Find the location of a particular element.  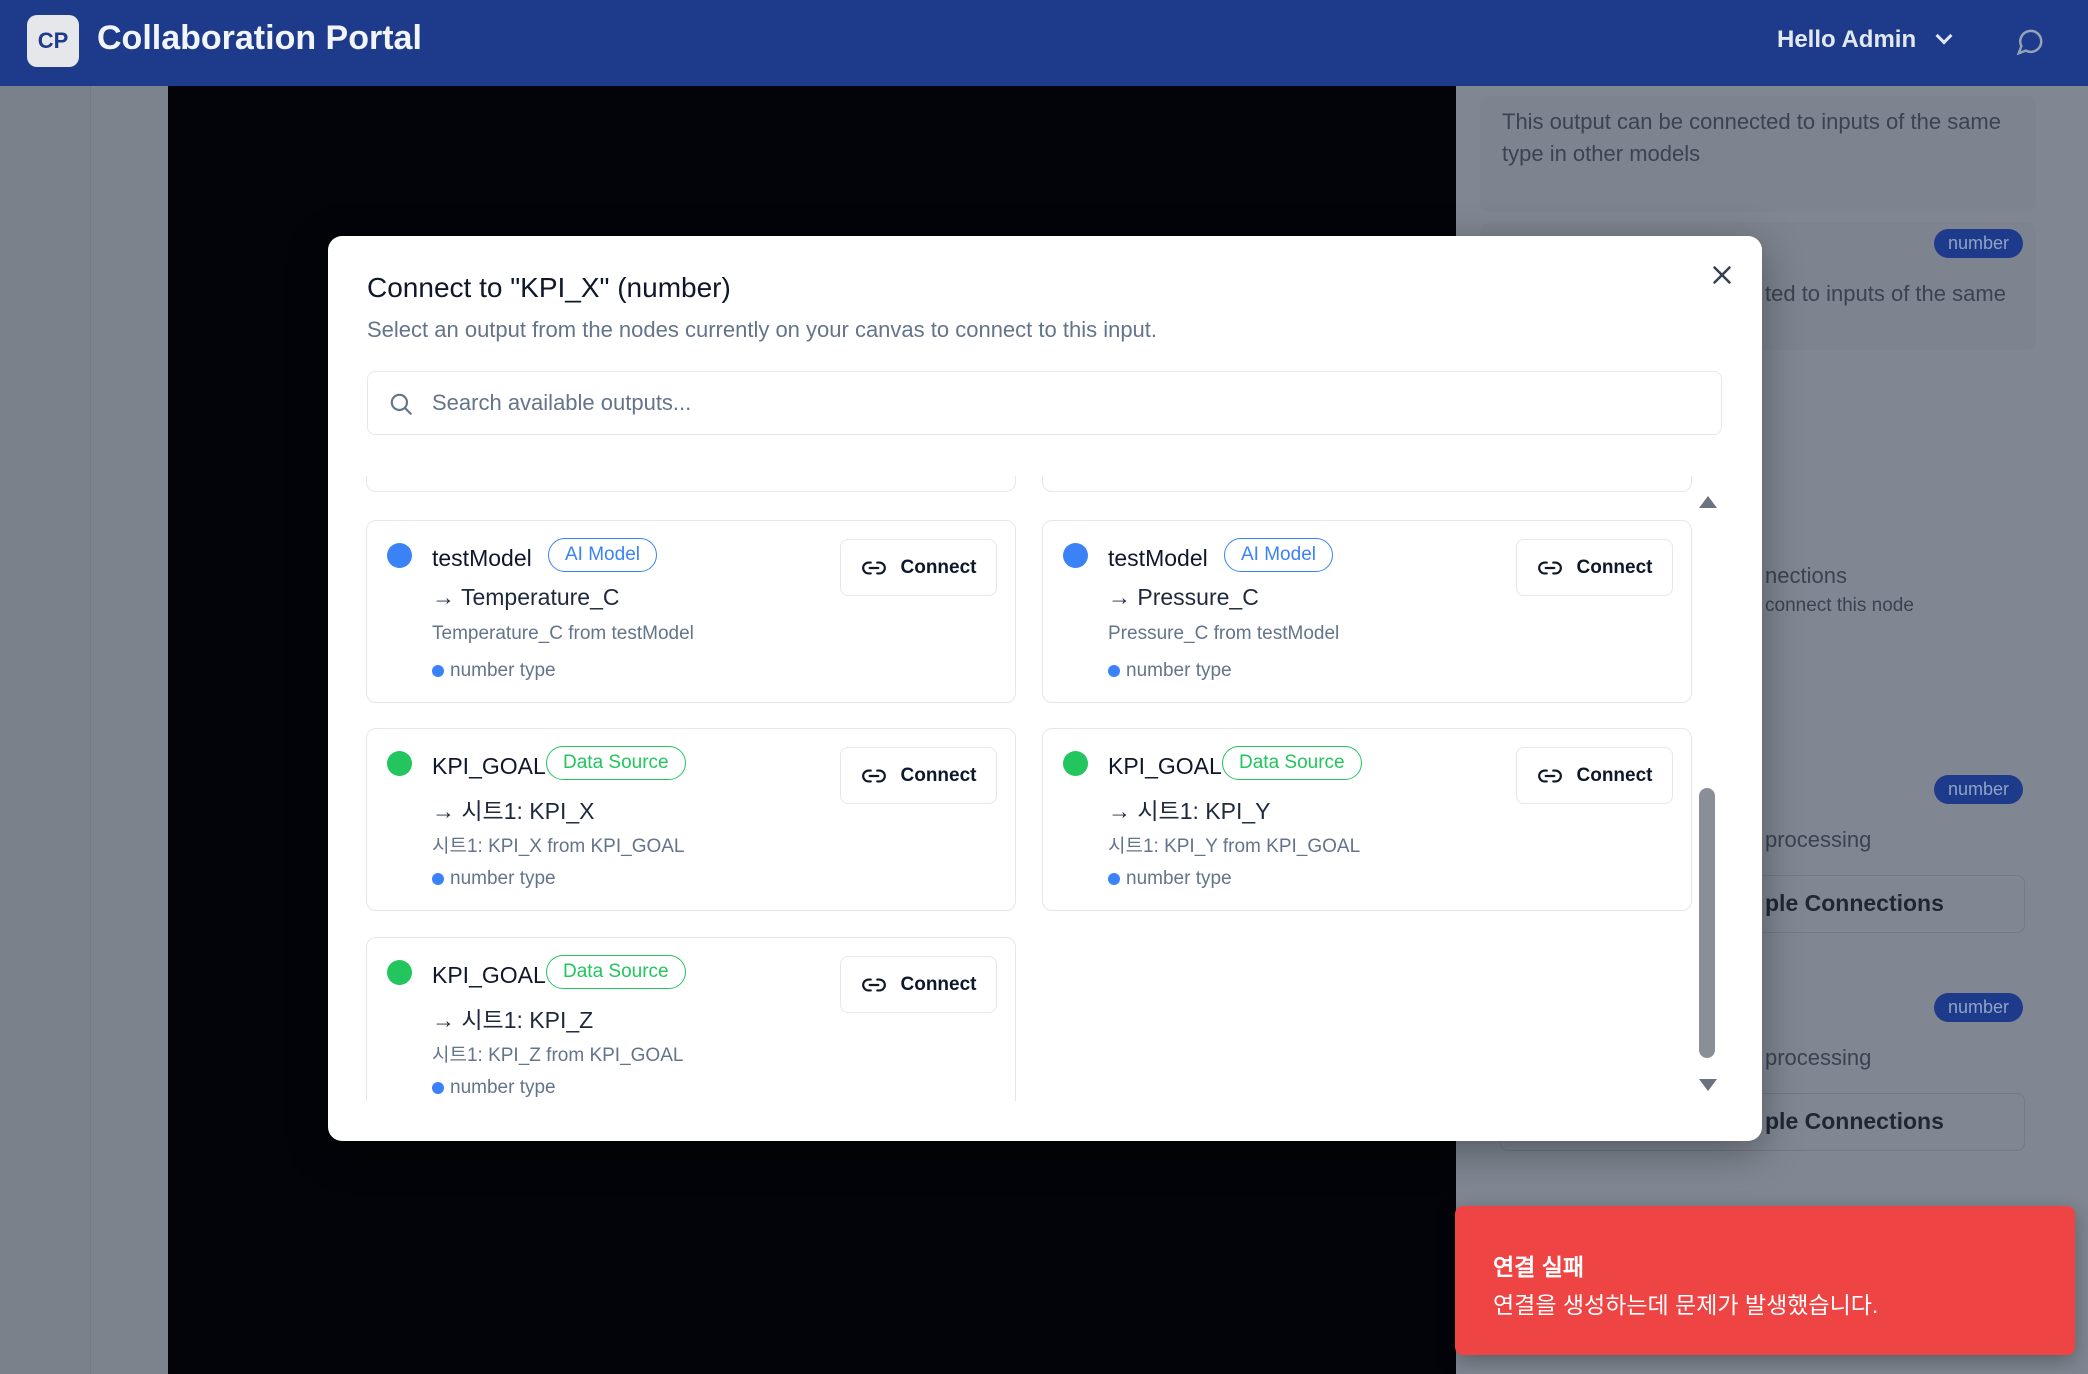

output-description: Temperature_C from testModel is located at coordinates (563, 633).